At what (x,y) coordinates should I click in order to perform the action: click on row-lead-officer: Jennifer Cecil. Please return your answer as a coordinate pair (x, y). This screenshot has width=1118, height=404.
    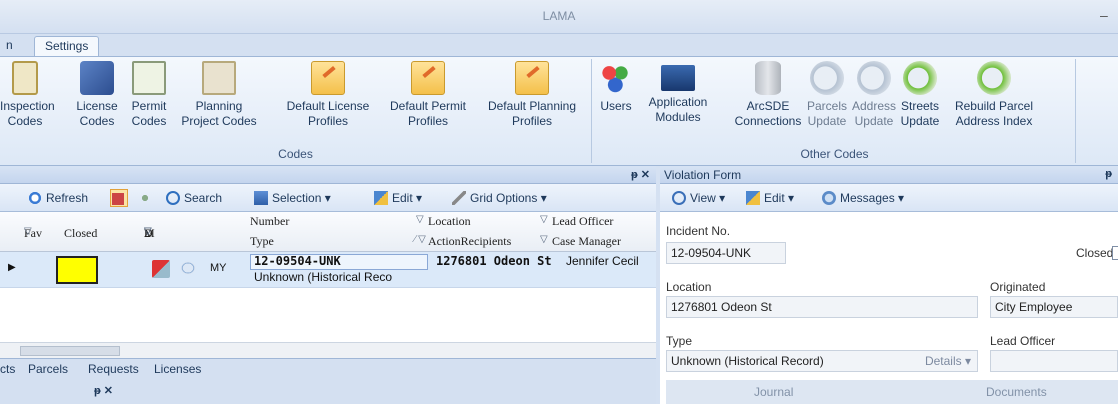
    Looking at the image, I should click on (602, 261).